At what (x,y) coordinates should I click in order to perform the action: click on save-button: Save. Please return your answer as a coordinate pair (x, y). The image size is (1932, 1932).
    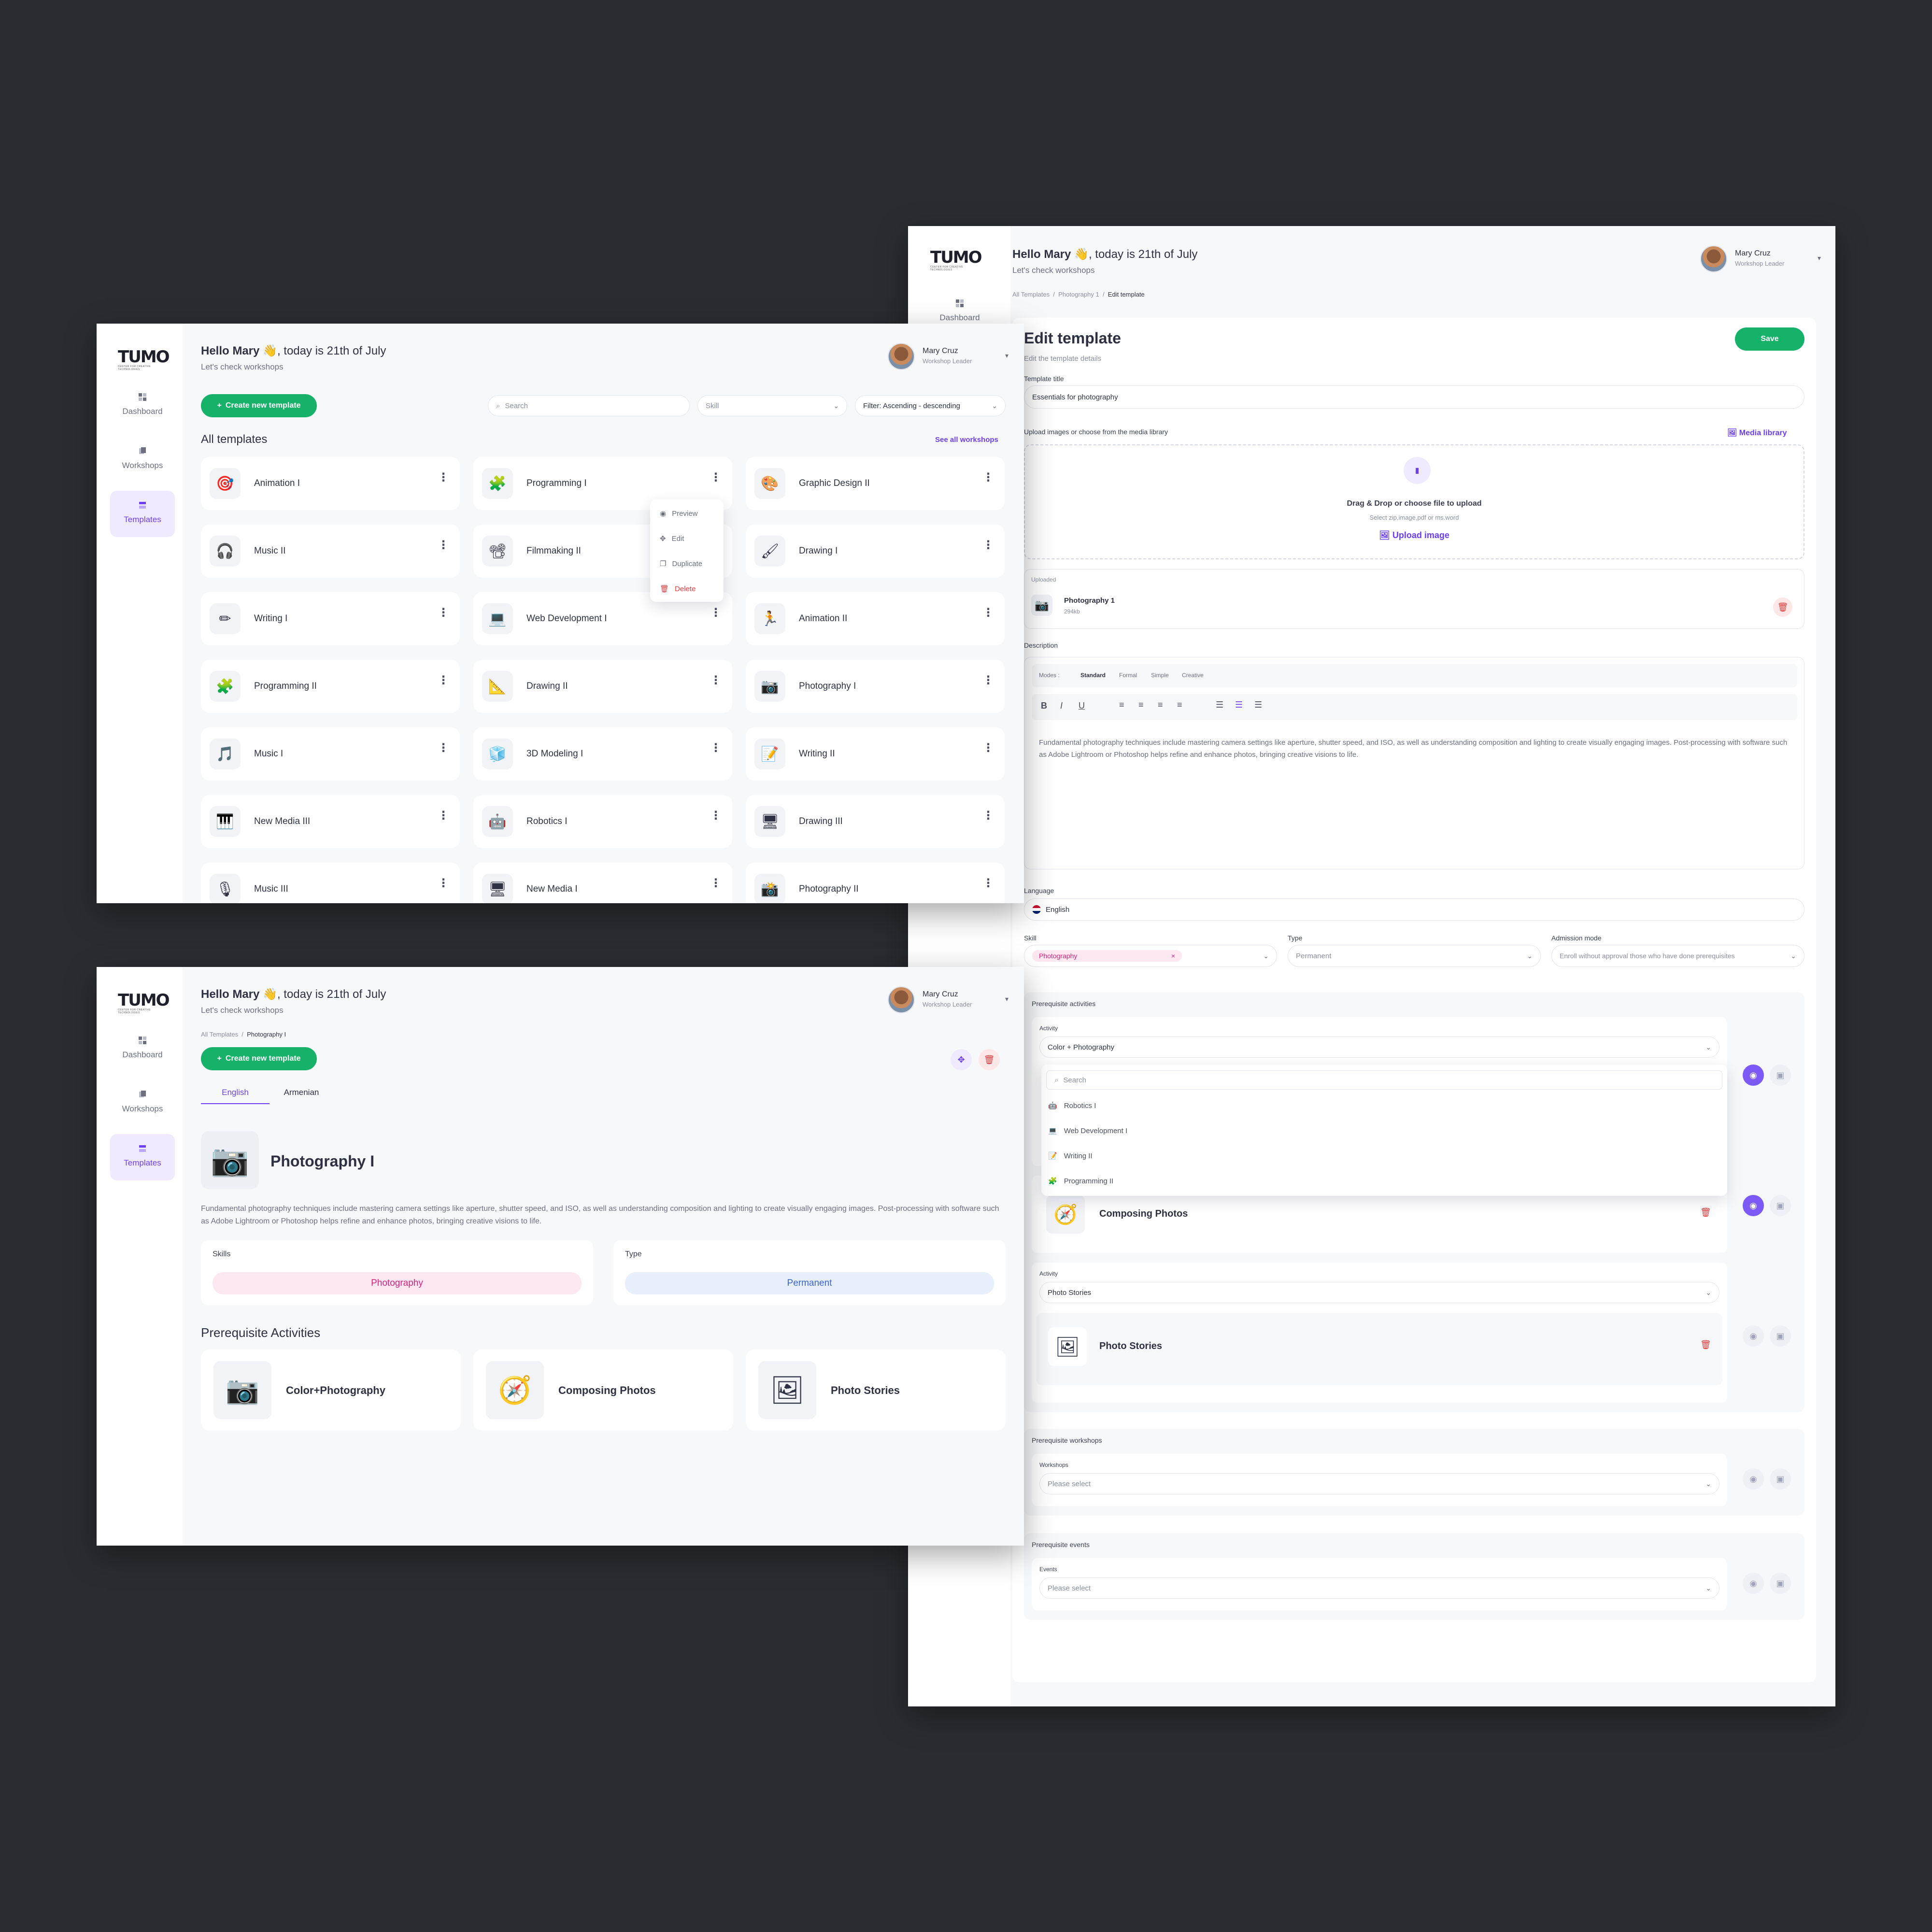
    Looking at the image, I should click on (1769, 339).